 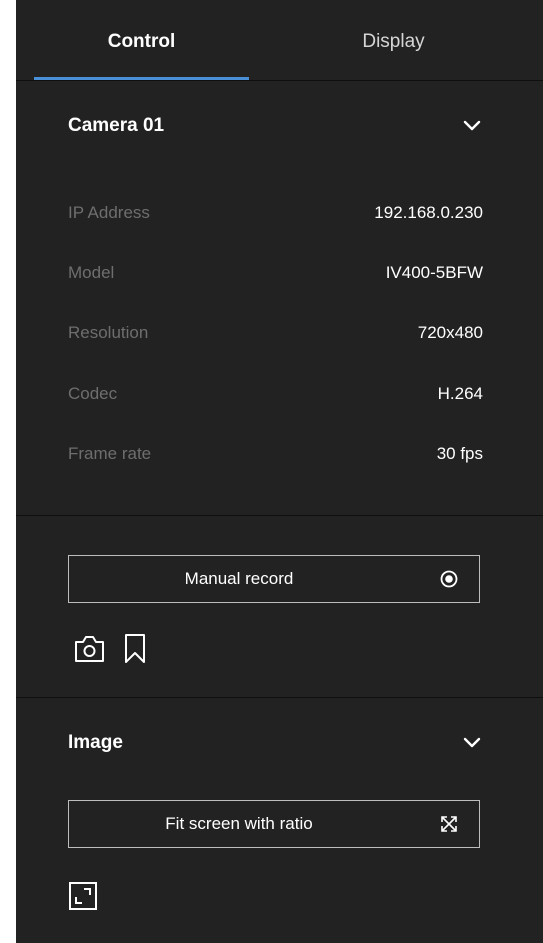 What do you see at coordinates (116, 125) in the screenshot?
I see `camera-section-title: Camera 01` at bounding box center [116, 125].